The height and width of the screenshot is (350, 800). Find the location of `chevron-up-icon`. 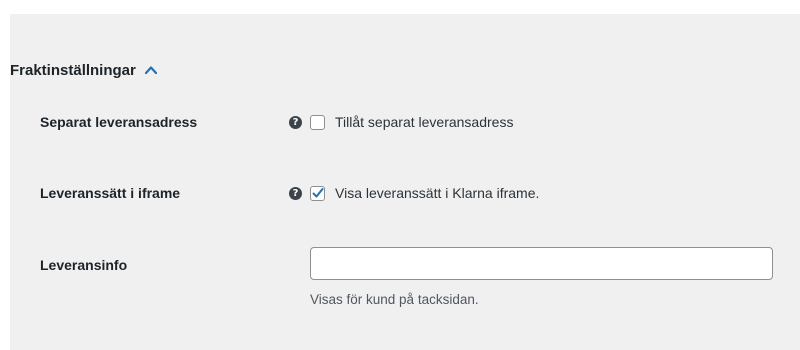

chevron-up-icon is located at coordinates (151, 70).